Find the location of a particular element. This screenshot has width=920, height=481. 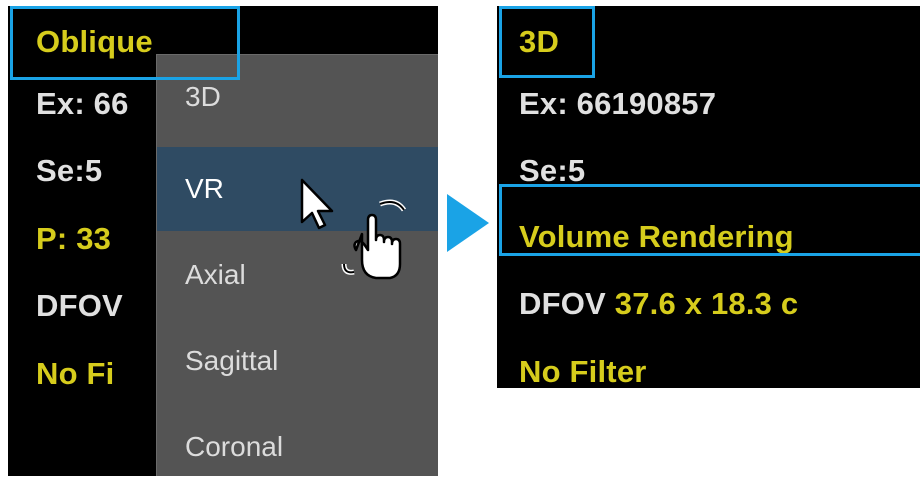

menu-item-coronal: Coronal is located at coordinates (297, 440).